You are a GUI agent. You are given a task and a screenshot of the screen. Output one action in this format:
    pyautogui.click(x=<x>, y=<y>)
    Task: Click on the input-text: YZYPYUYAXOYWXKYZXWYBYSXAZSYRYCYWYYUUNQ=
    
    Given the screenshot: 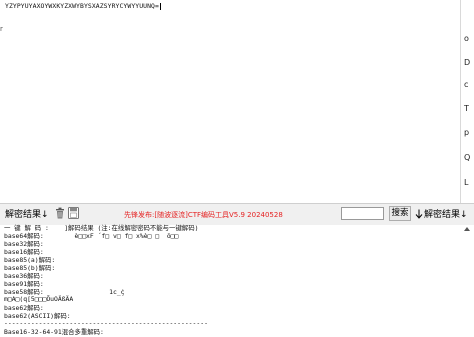 What is the action you would take?
    pyautogui.click(x=83, y=6)
    